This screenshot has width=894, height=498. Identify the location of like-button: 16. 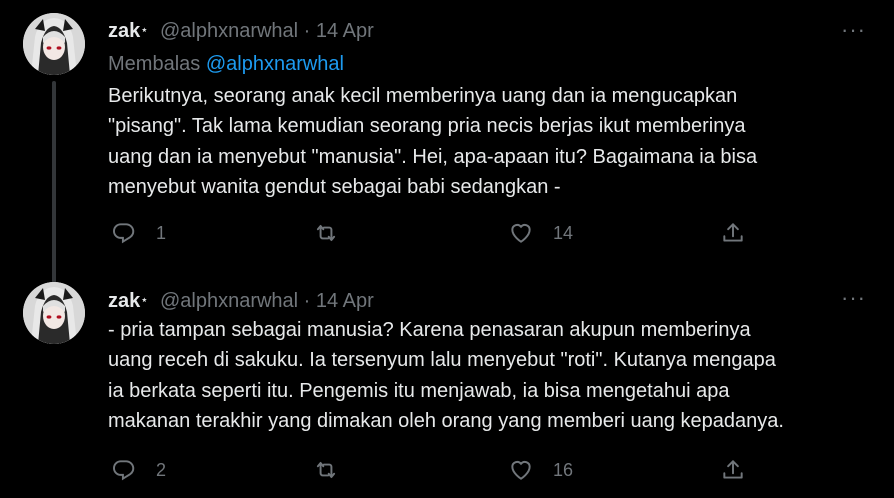
(540, 470).